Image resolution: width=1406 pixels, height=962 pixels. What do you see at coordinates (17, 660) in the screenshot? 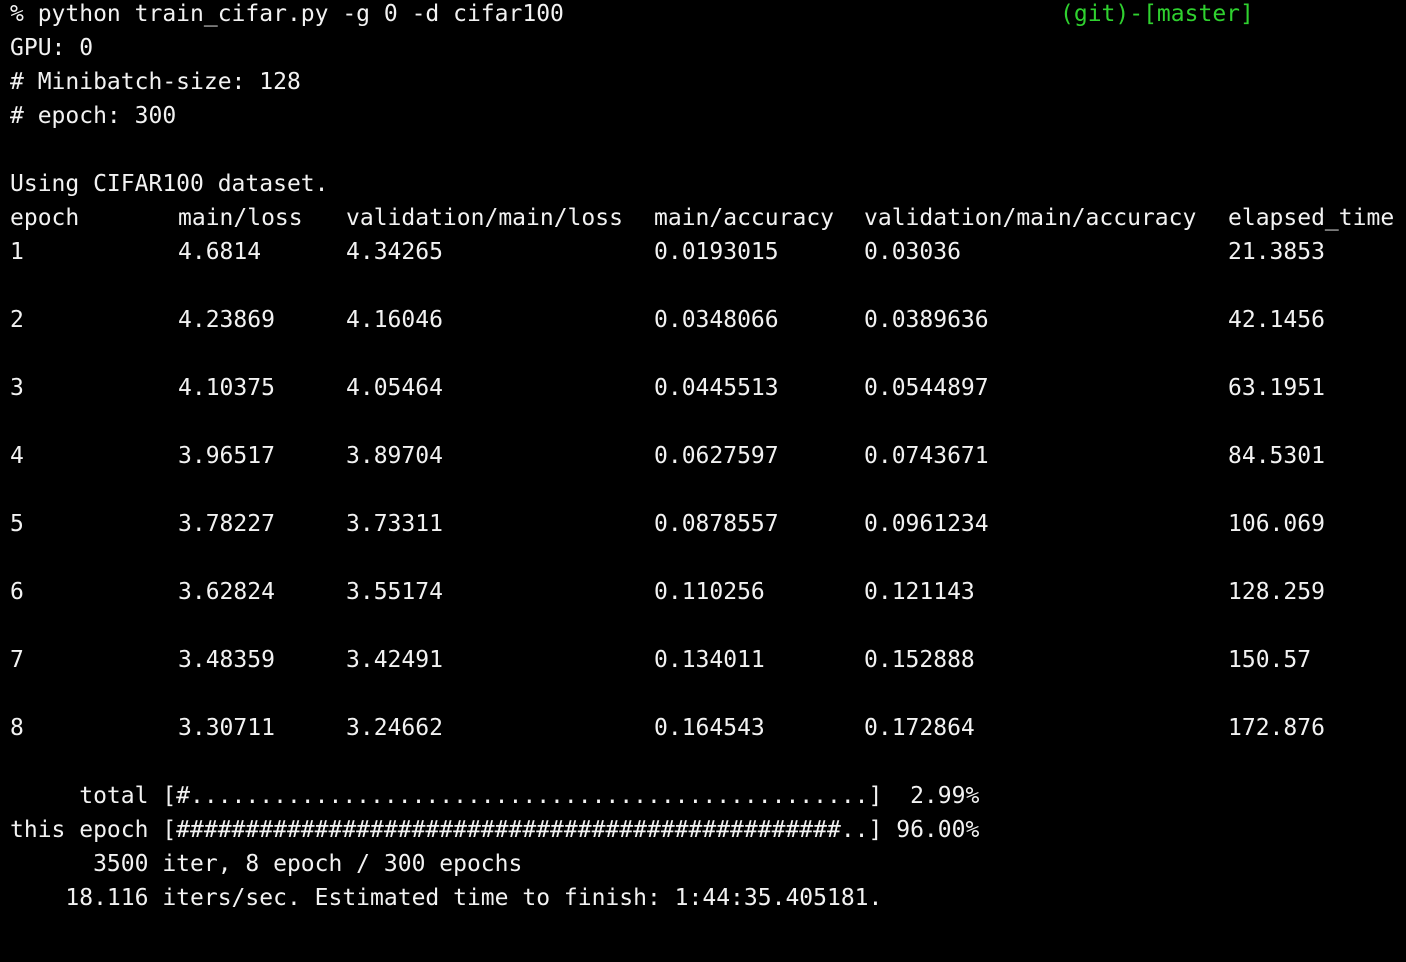
I see `epoch-cell: 7` at bounding box center [17, 660].